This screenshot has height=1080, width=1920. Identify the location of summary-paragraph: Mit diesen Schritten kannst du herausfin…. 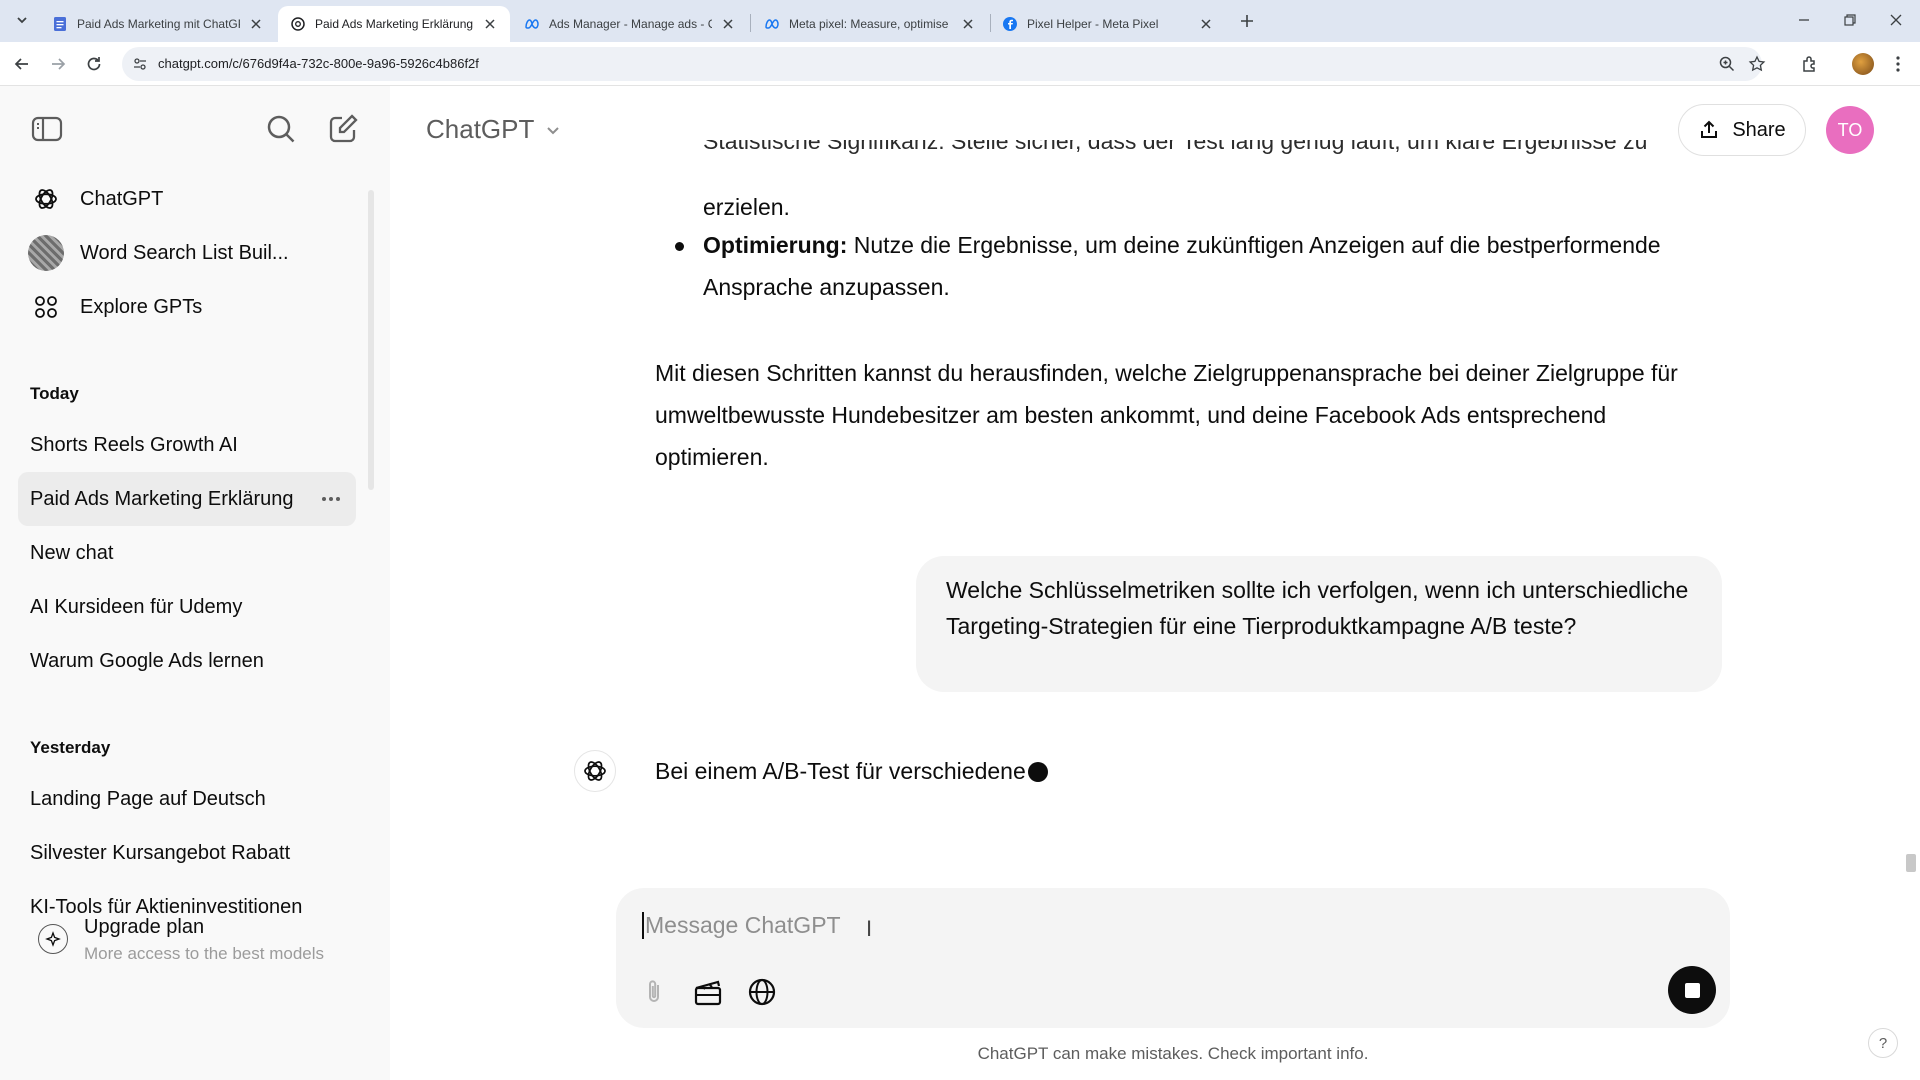
(1166, 415).